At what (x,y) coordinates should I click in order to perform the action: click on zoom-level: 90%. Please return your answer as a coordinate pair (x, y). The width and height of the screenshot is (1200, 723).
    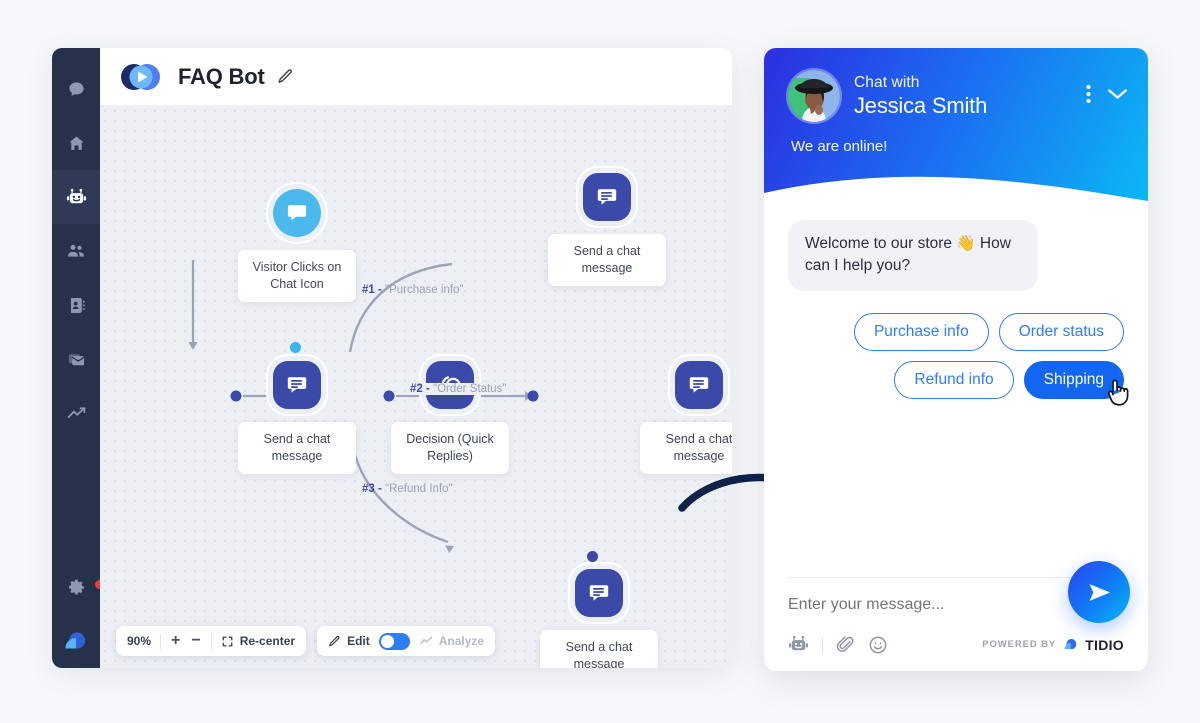
    Looking at the image, I should click on (139, 641).